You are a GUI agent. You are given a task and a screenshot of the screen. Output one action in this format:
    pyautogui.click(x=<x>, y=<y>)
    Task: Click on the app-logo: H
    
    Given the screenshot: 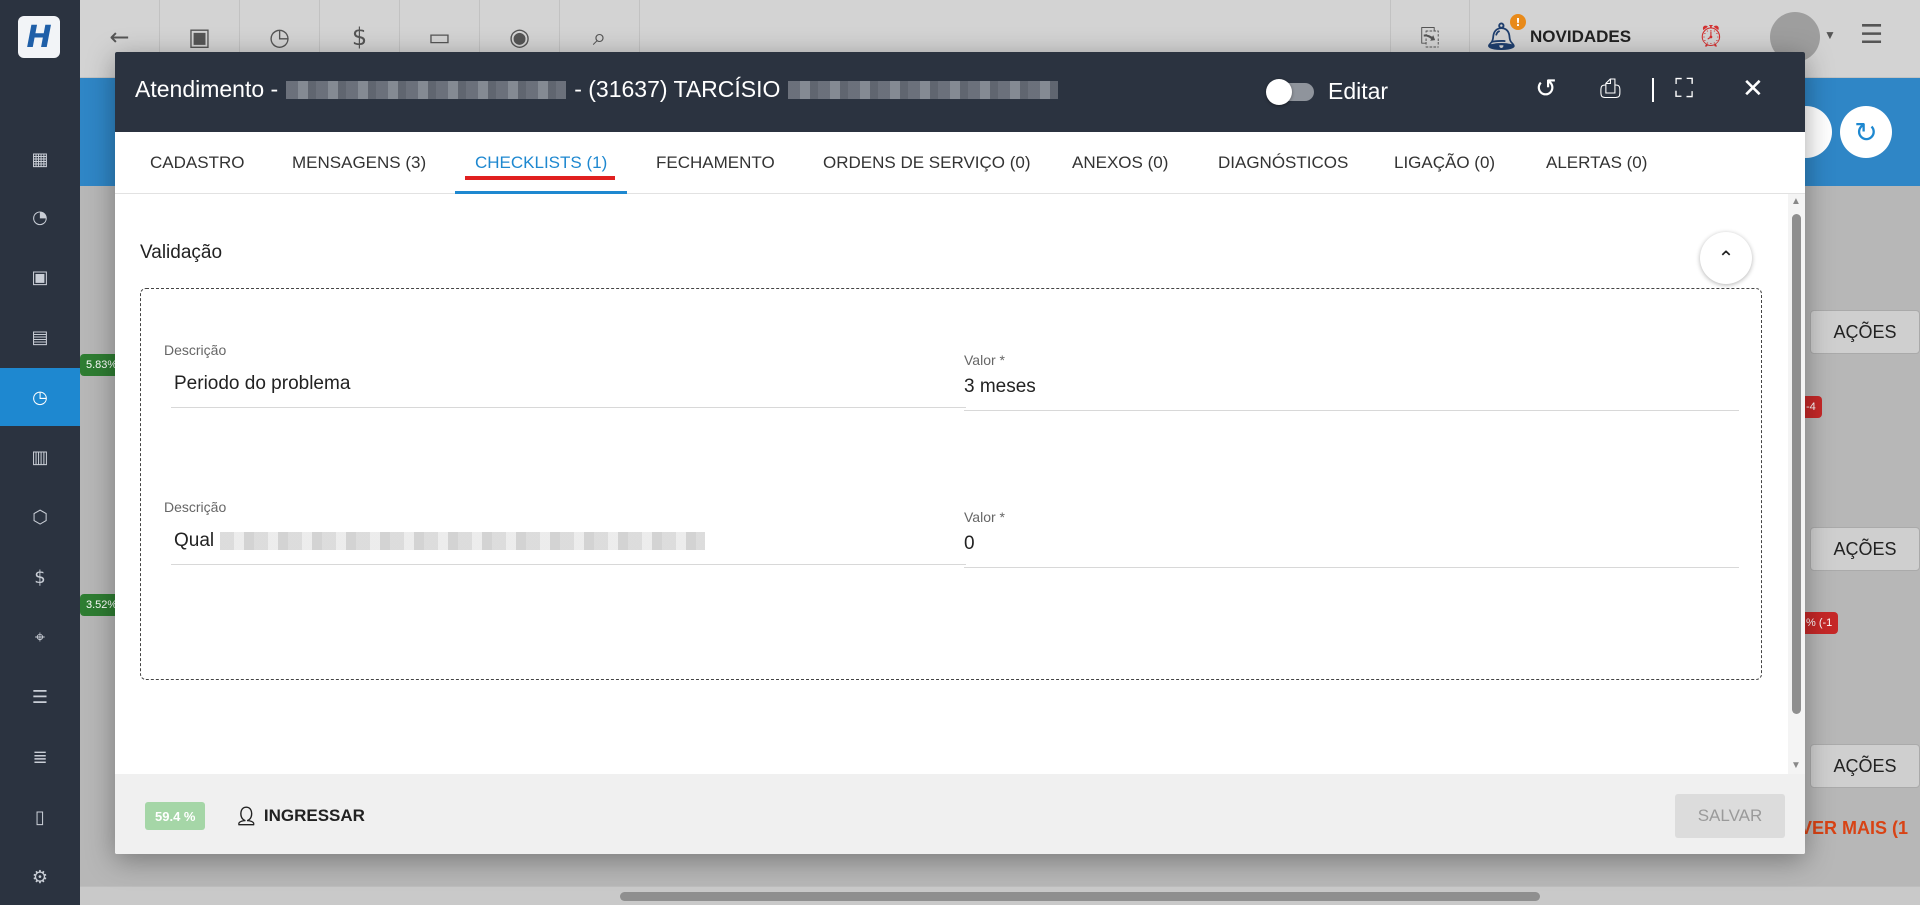 What is the action you would take?
    pyautogui.click(x=39, y=37)
    